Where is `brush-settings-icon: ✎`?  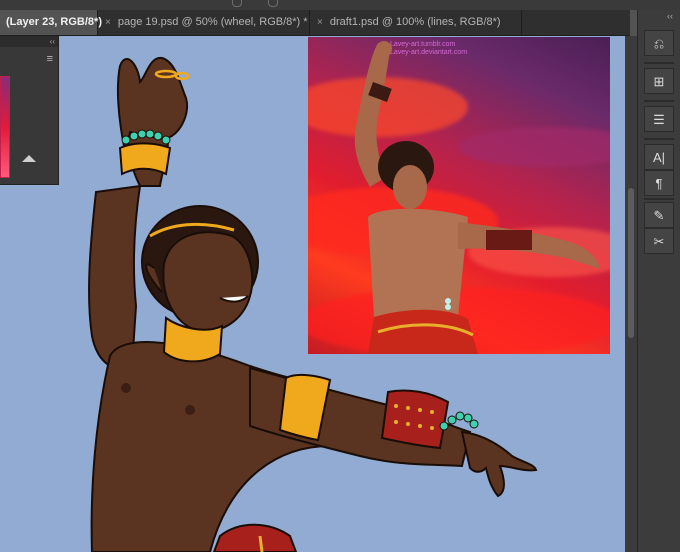
brush-settings-icon: ✎ is located at coordinates (659, 215).